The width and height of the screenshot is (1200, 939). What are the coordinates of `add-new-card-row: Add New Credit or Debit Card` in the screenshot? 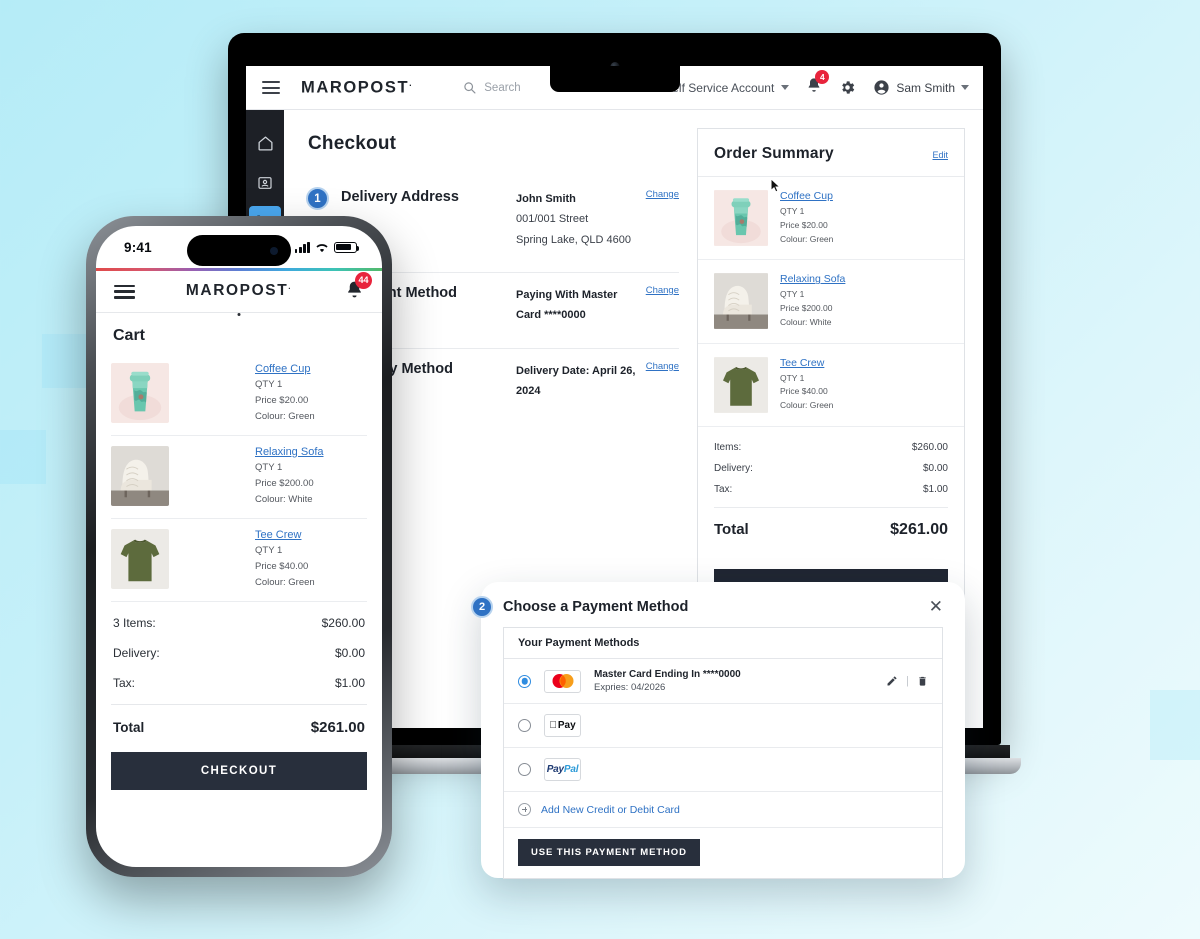 It's located at (723, 810).